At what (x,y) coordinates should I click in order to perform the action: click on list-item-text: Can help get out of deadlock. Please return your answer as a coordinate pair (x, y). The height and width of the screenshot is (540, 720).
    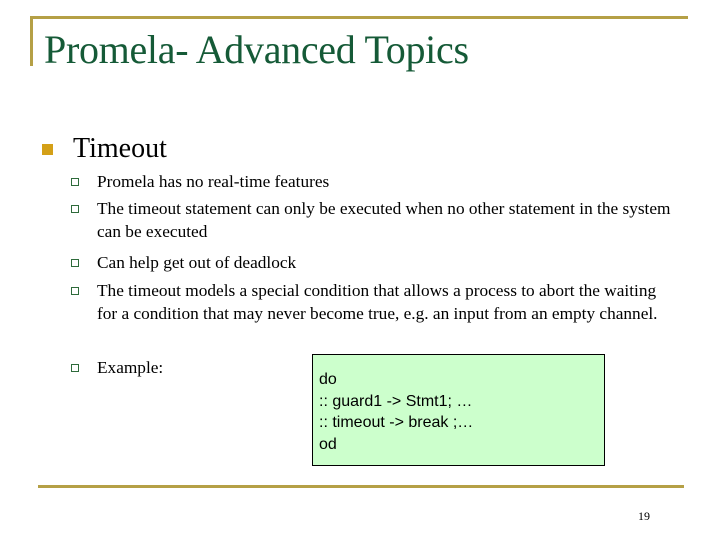
    Looking at the image, I should click on (197, 262).